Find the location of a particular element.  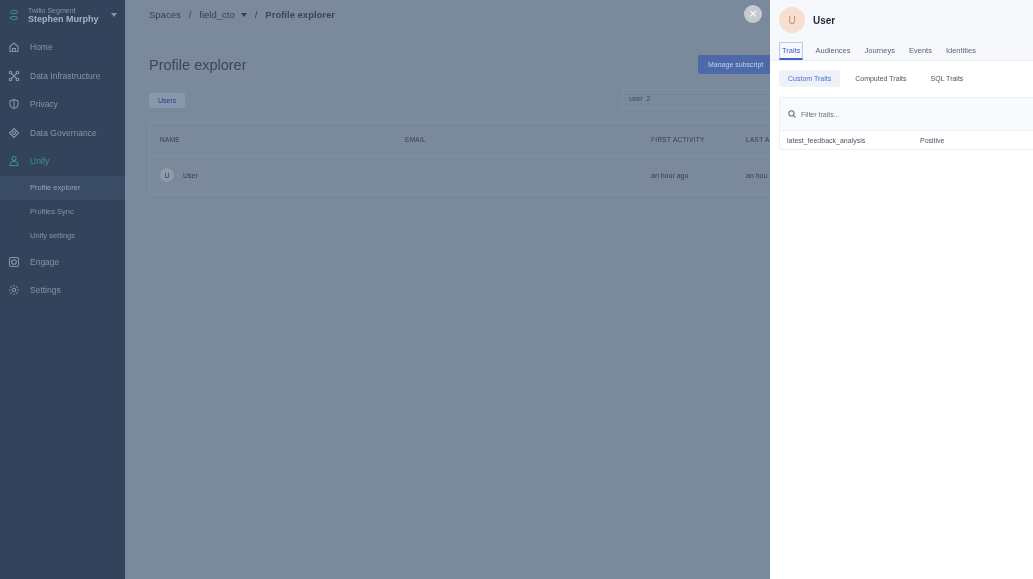

shield-icon is located at coordinates (14, 104).